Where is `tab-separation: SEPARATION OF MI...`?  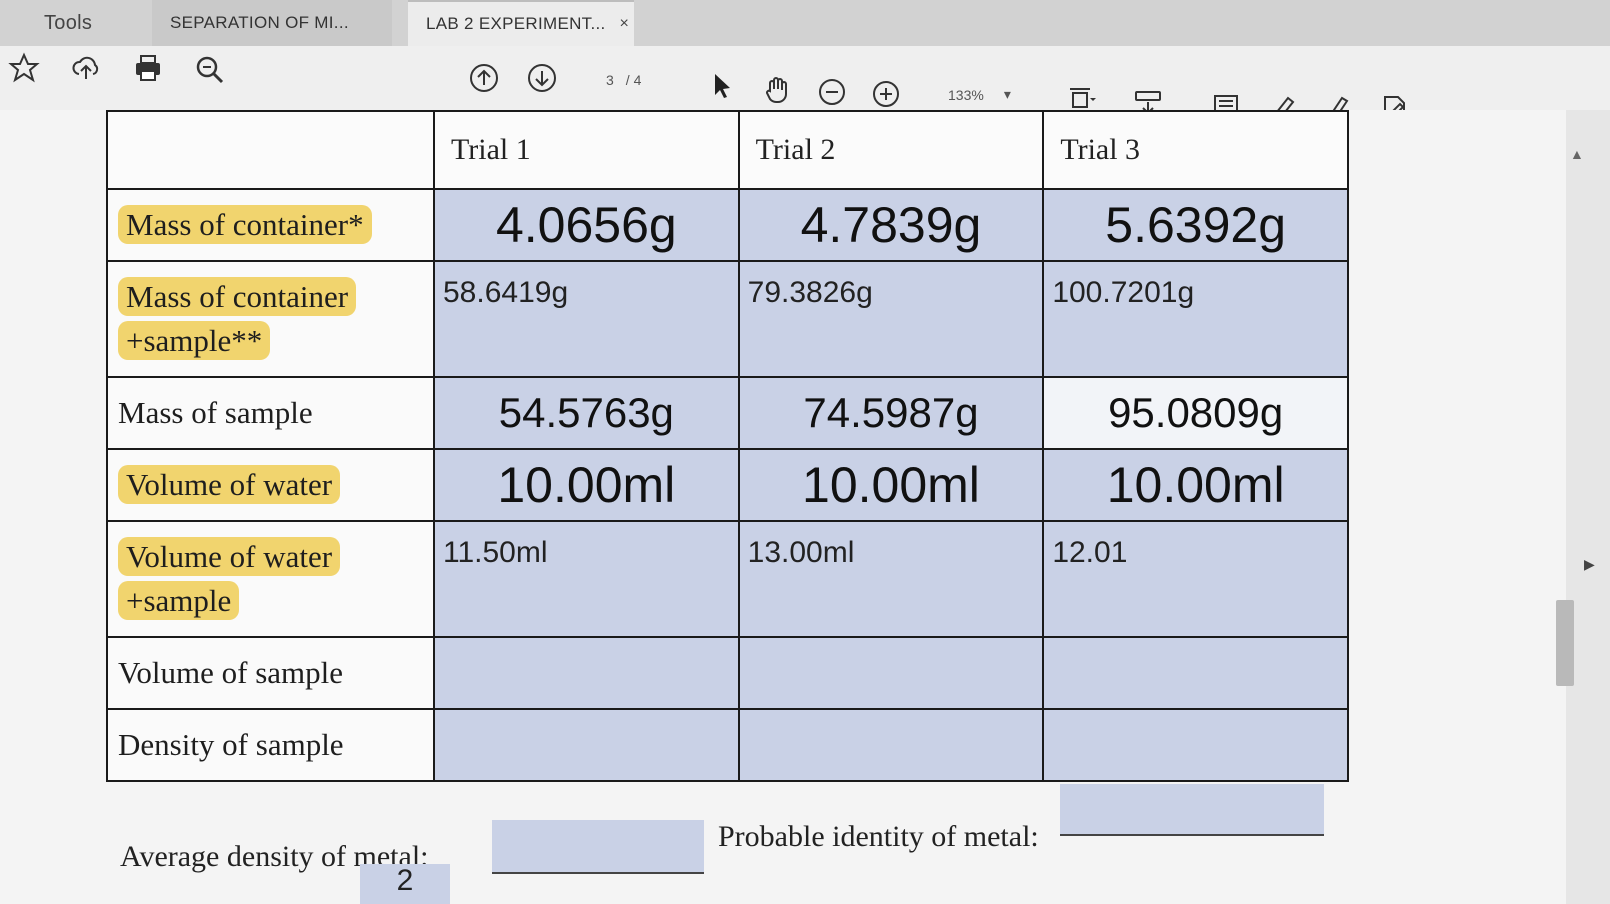 tab-separation: SEPARATION OF MI... is located at coordinates (272, 23).